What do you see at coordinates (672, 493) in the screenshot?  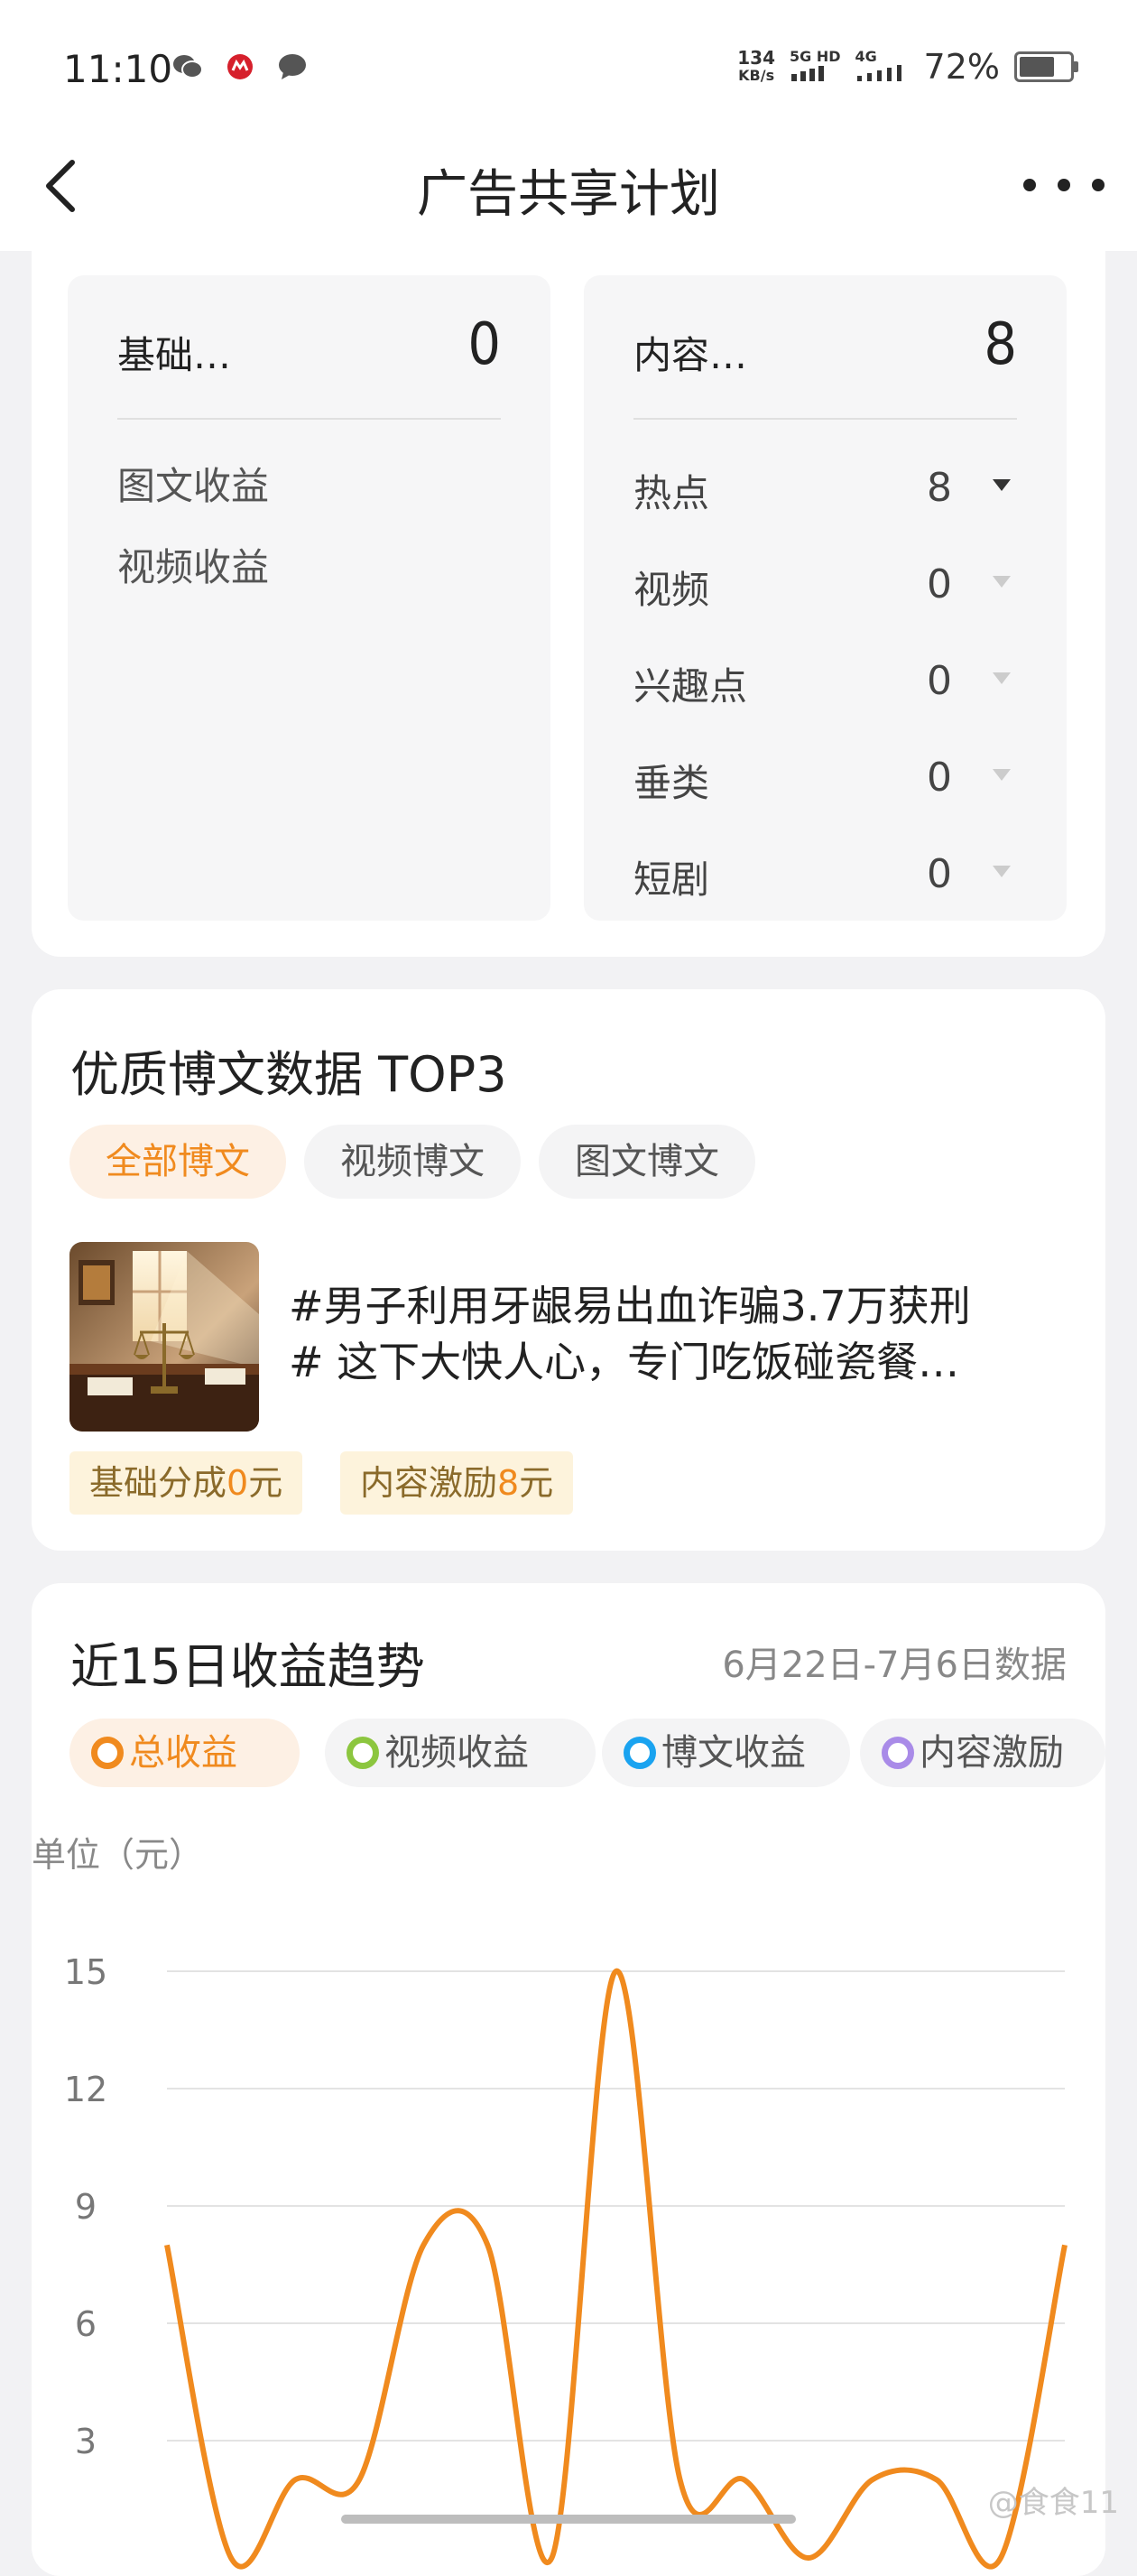 I see `content-item-label: 热点` at bounding box center [672, 493].